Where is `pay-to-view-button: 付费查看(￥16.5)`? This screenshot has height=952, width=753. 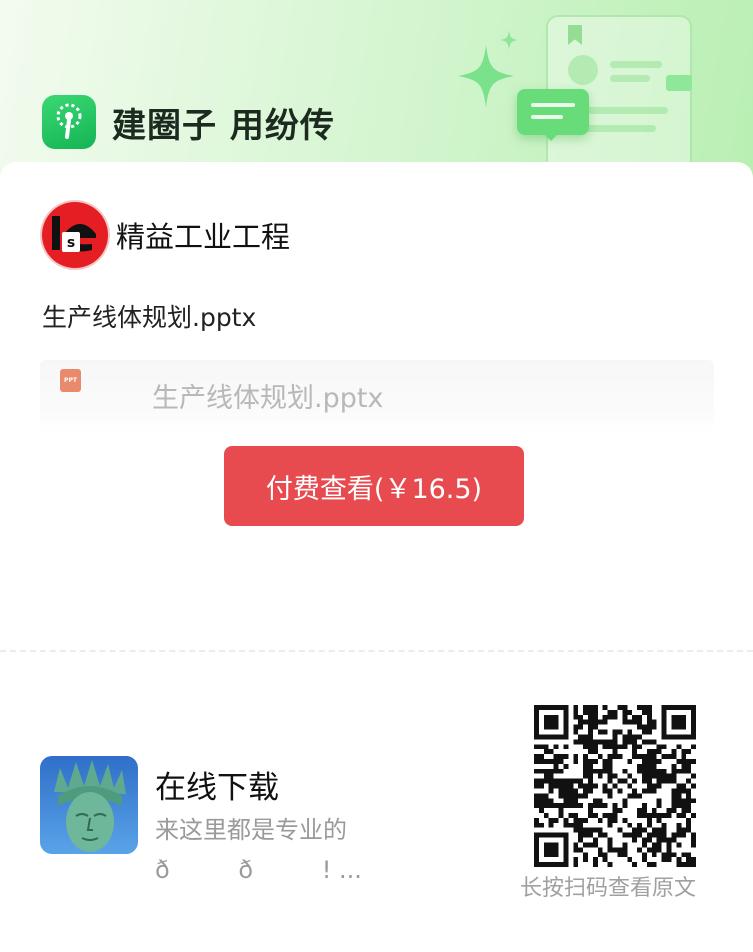 pay-to-view-button: 付费查看(￥16.5) is located at coordinates (374, 486).